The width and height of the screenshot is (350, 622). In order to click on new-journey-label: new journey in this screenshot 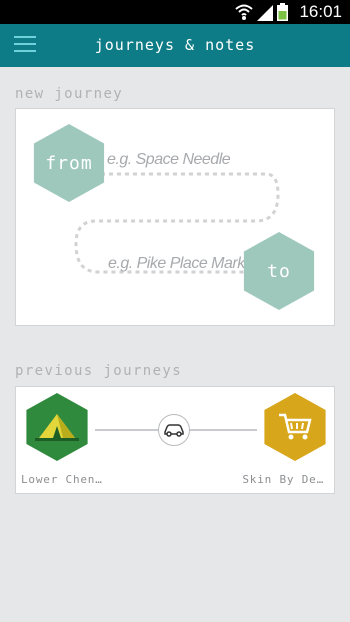, I will do `click(69, 94)`.